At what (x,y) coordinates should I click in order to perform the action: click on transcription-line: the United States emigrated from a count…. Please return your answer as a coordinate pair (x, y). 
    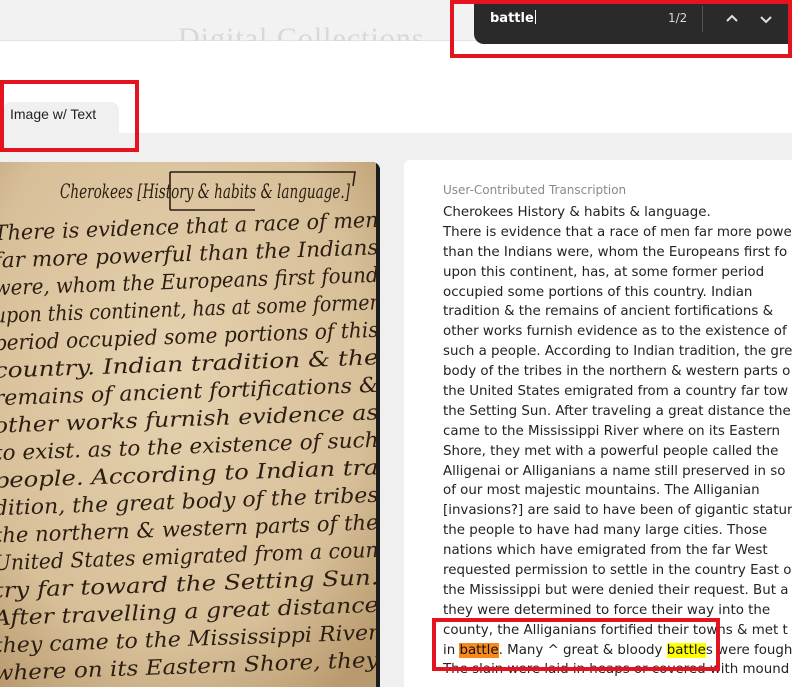
    Looking at the image, I should click on (616, 392).